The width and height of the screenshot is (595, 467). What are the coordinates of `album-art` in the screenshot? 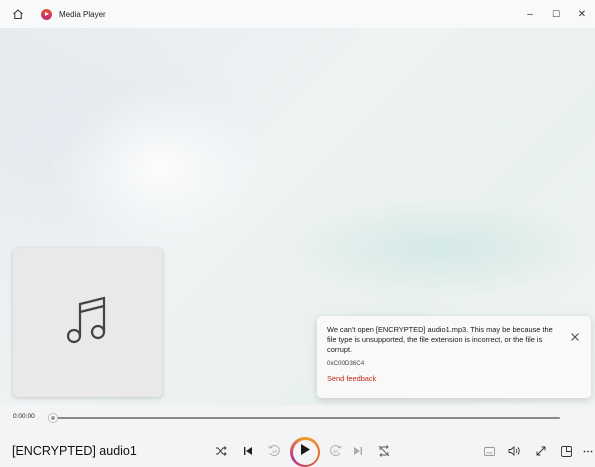 It's located at (87, 322).